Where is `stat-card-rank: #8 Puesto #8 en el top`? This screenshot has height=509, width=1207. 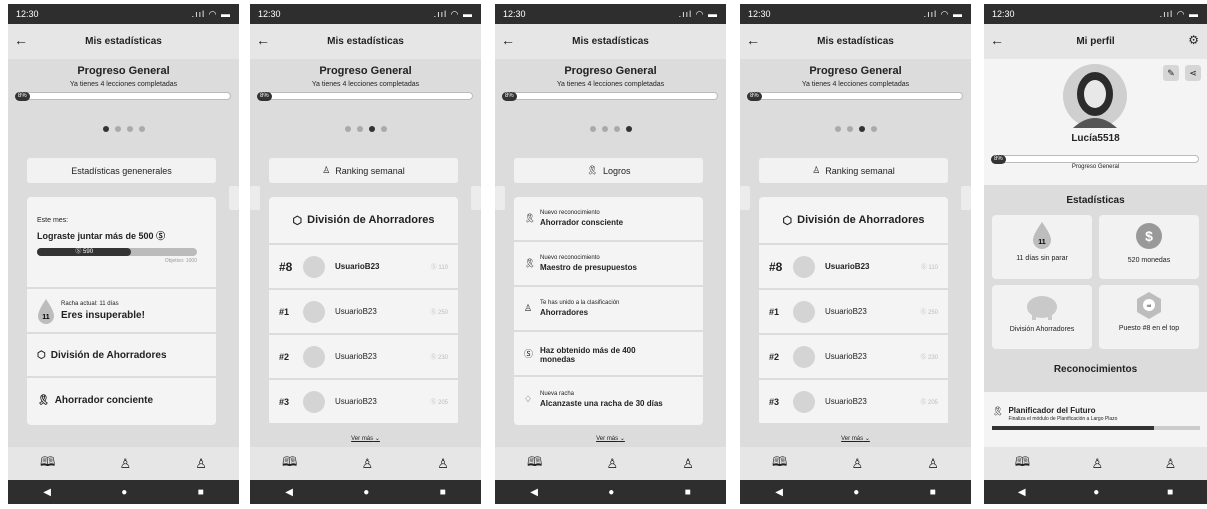 stat-card-rank: #8 Puesto #8 en el top is located at coordinates (1149, 317).